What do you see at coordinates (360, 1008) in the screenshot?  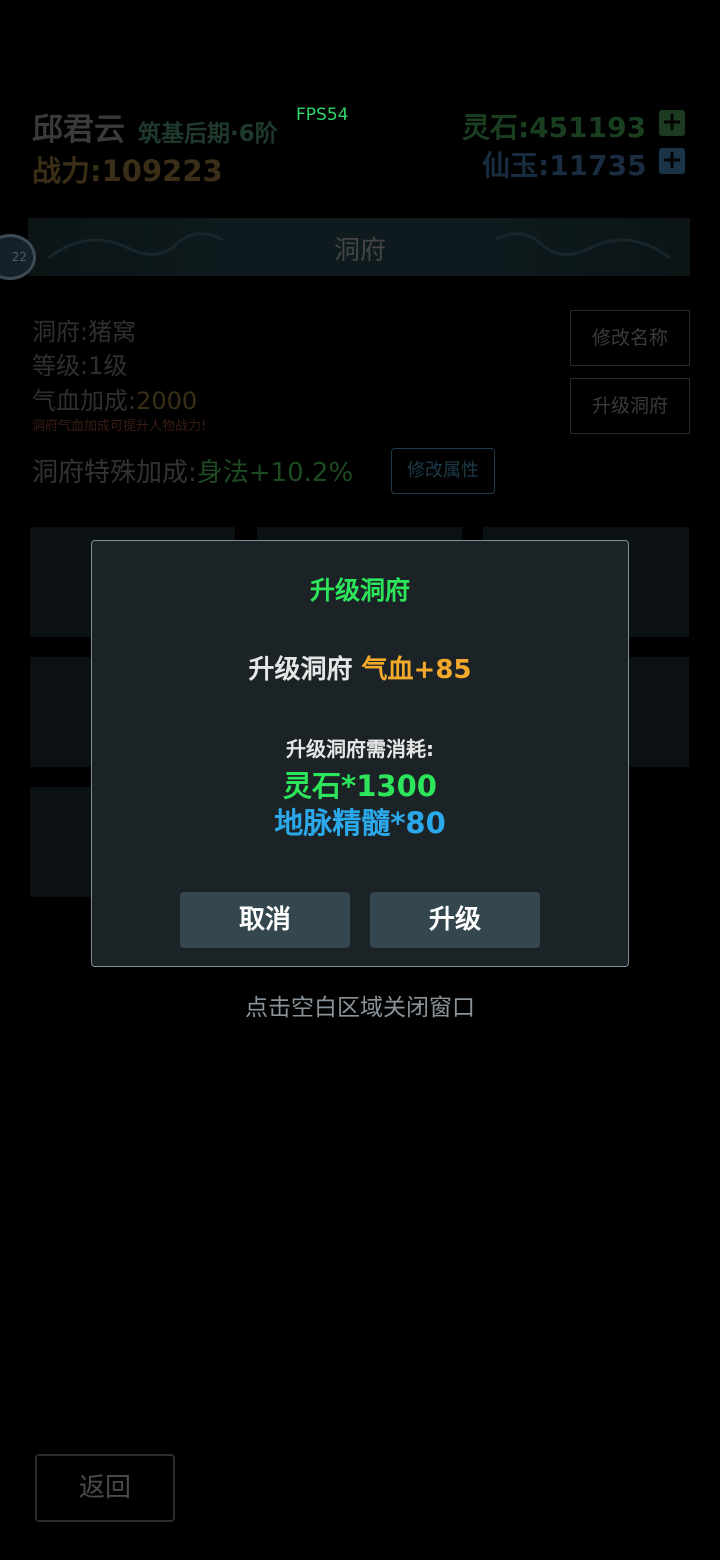 I see `close-hint: 点击空白区域关闭窗口` at bounding box center [360, 1008].